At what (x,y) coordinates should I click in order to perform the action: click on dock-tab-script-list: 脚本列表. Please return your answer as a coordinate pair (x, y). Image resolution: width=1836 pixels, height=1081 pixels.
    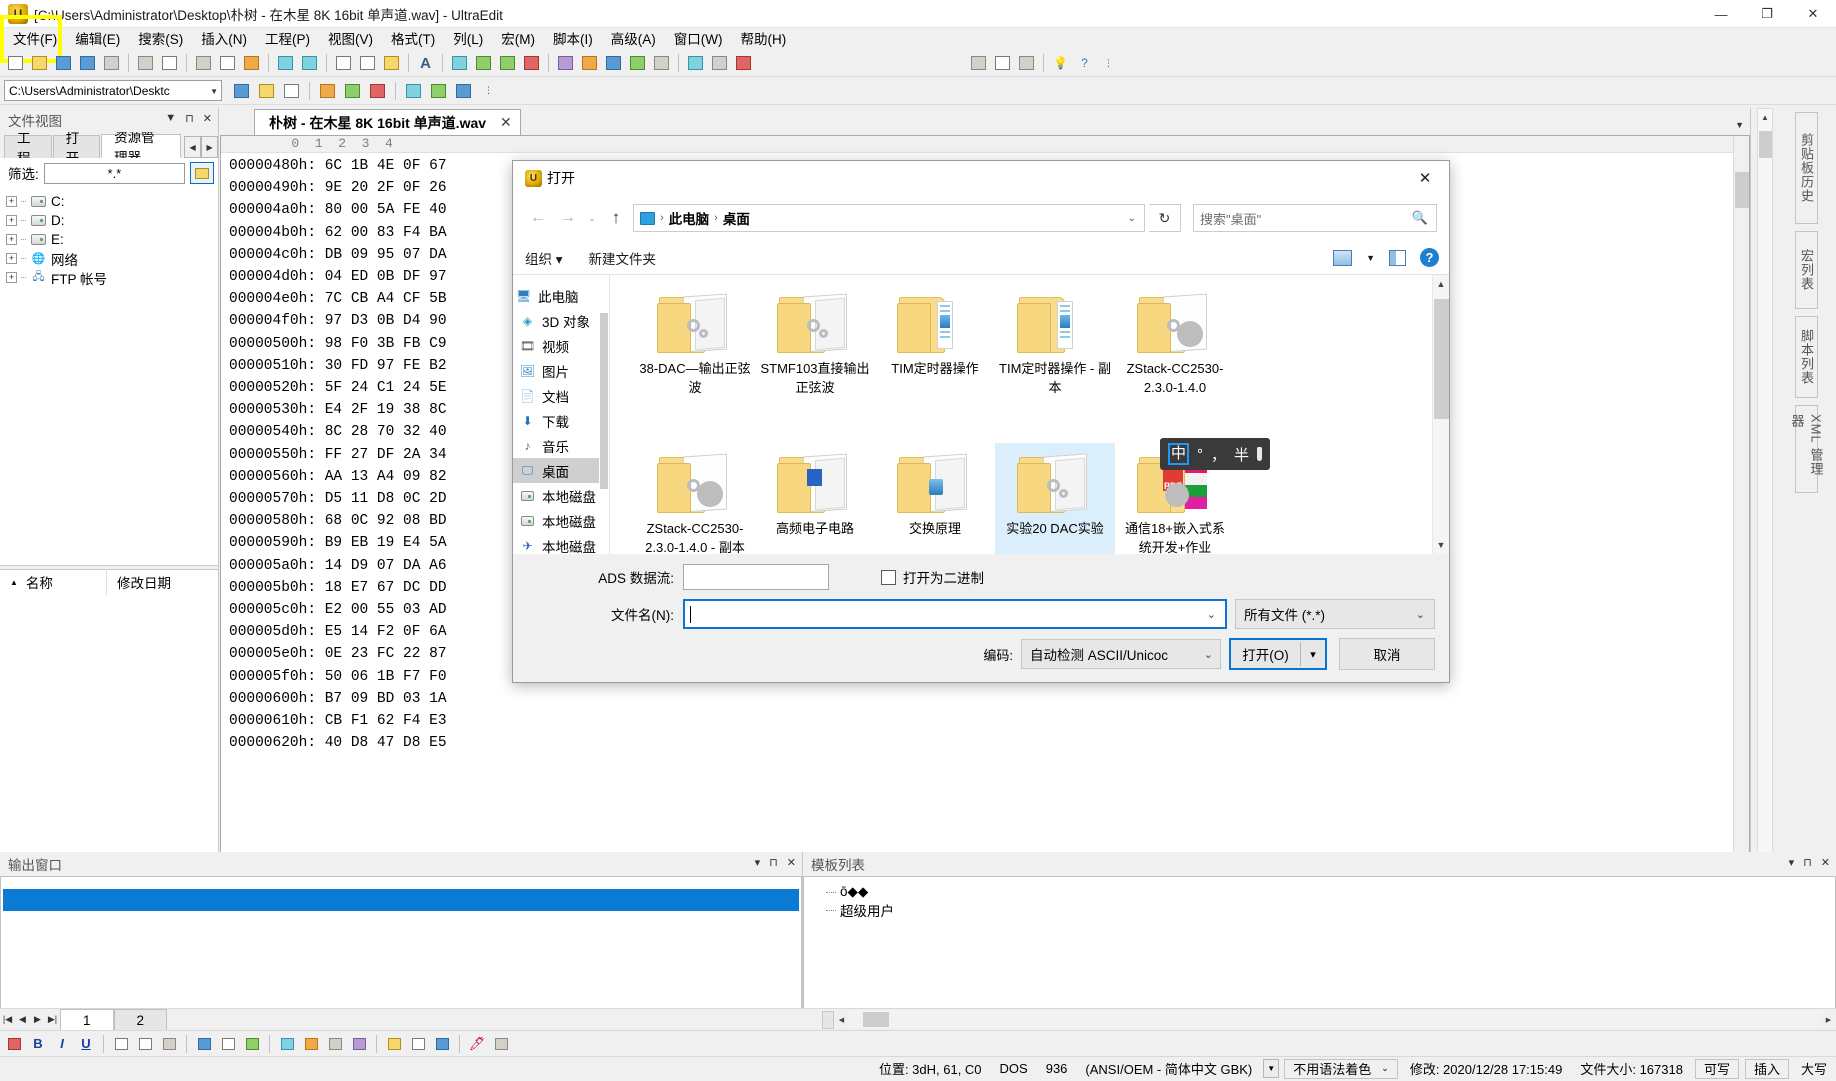
    Looking at the image, I should click on (1806, 357).